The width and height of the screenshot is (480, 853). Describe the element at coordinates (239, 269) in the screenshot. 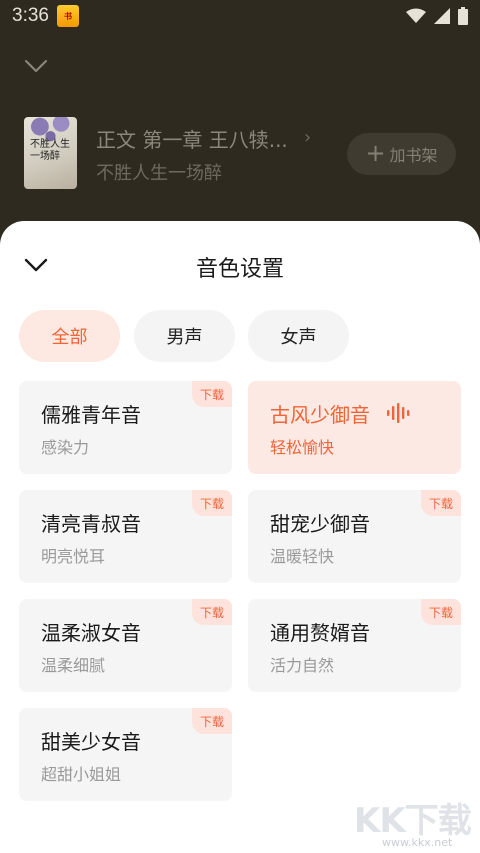

I see `sheet-title: 音色设置` at that location.